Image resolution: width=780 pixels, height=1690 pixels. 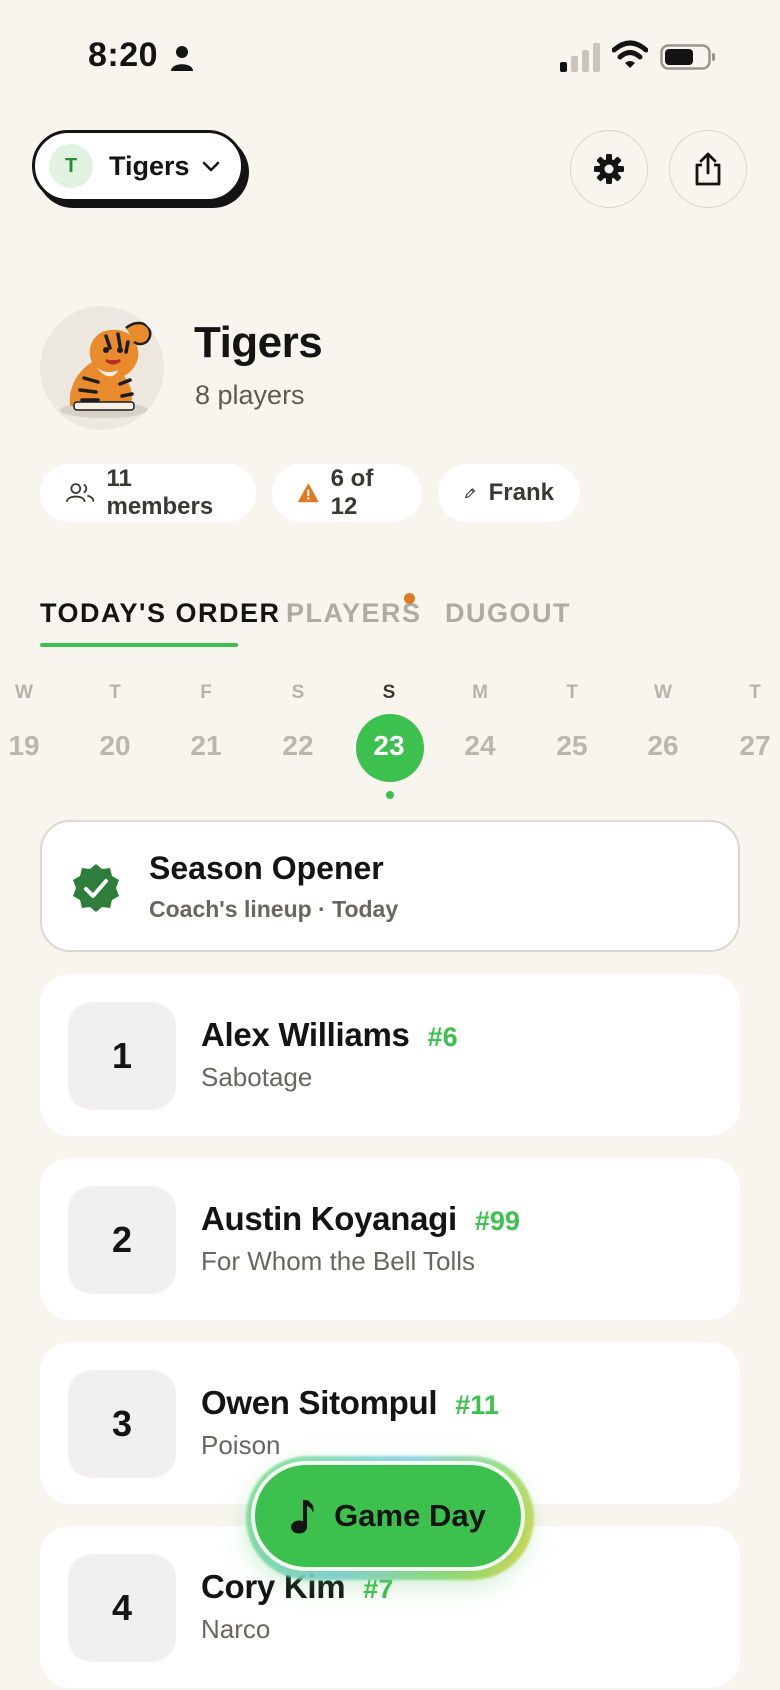 What do you see at coordinates (470, 493) in the screenshot?
I see `pen-icon` at bounding box center [470, 493].